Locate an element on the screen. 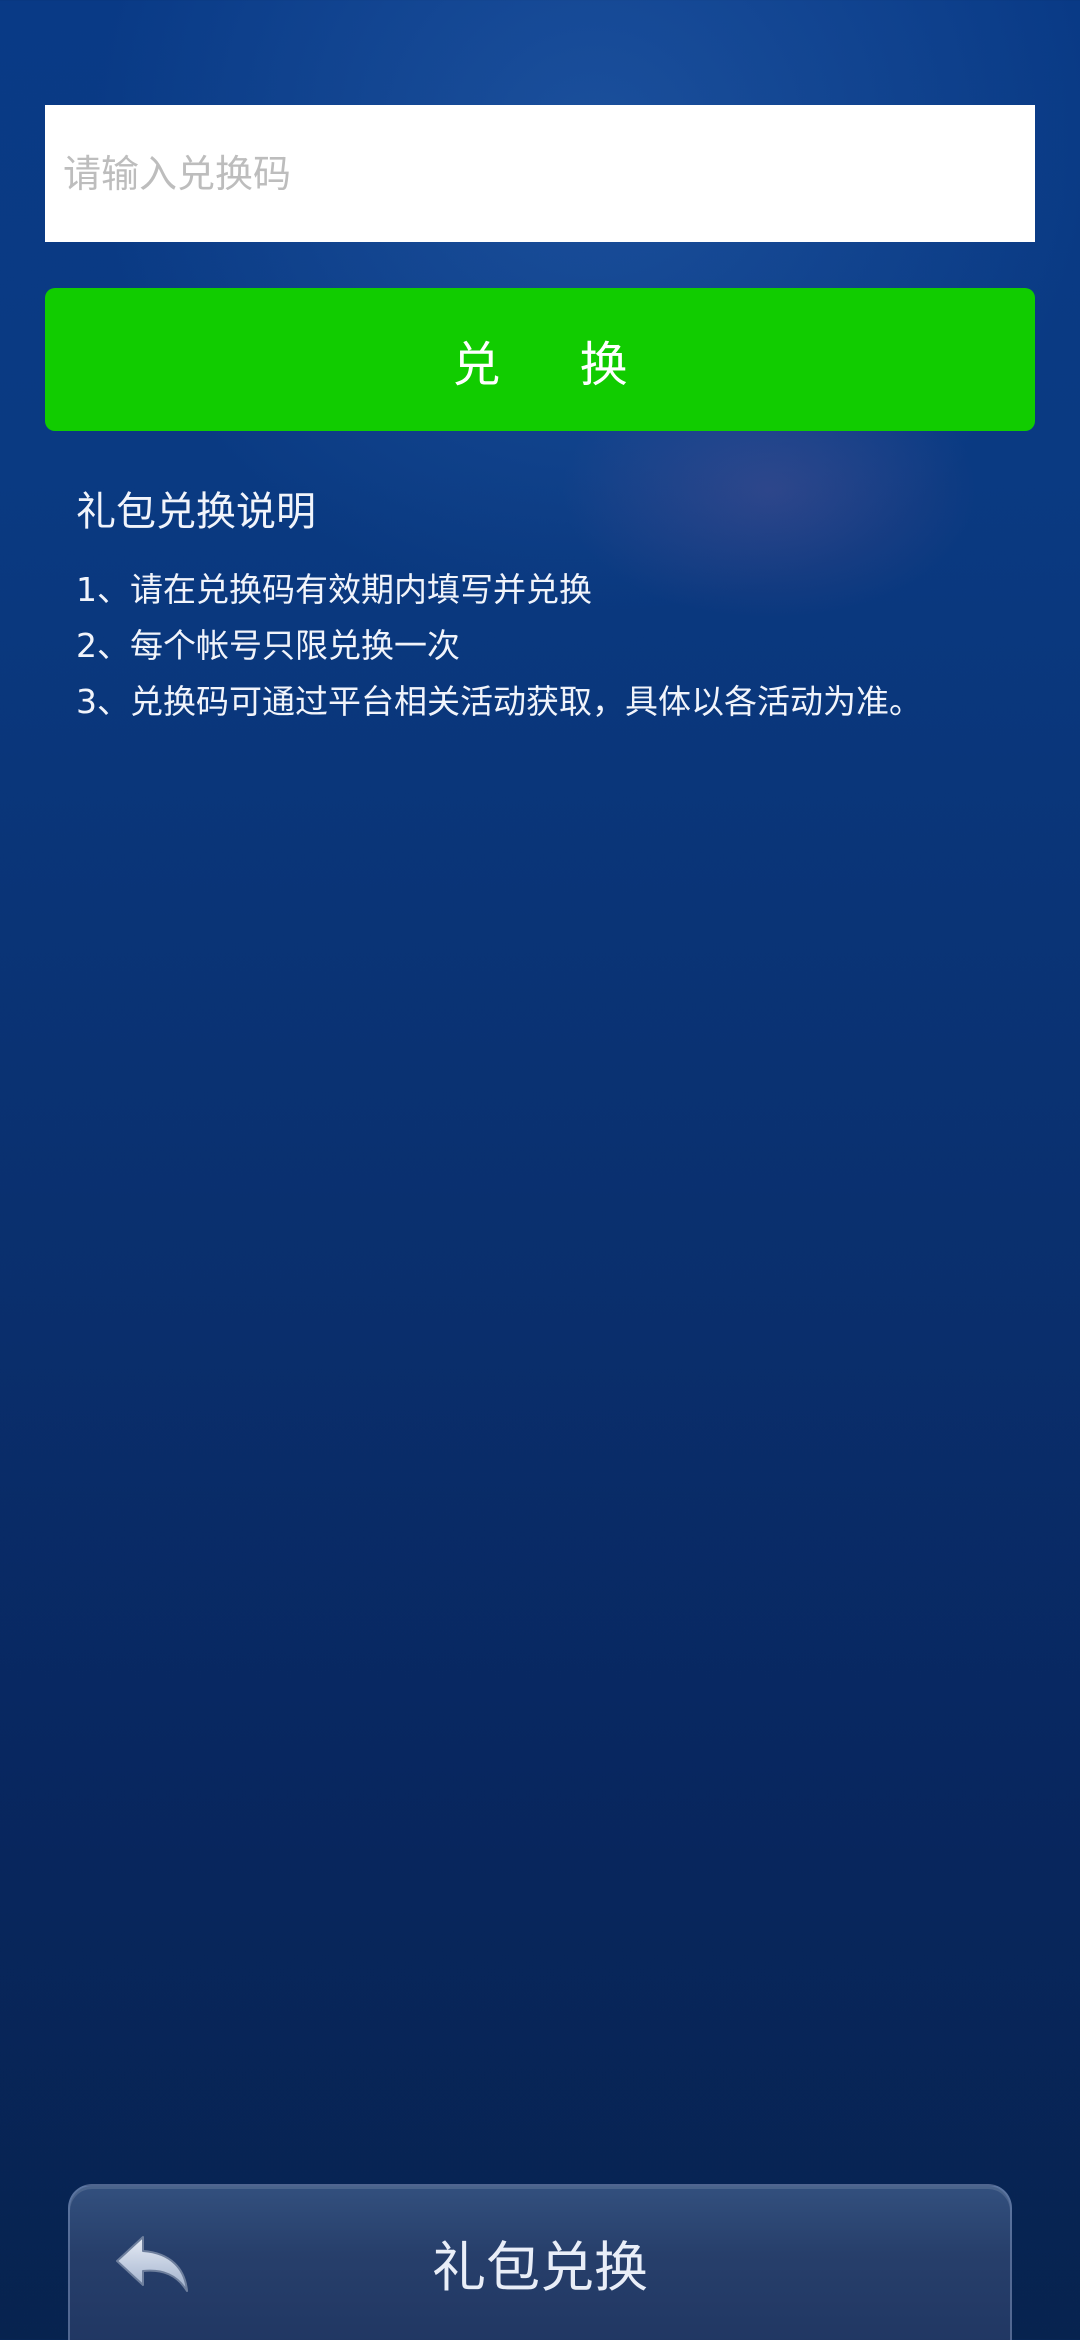  instruction-item: 2、每个帐号只限兑换一次 is located at coordinates (268, 645).